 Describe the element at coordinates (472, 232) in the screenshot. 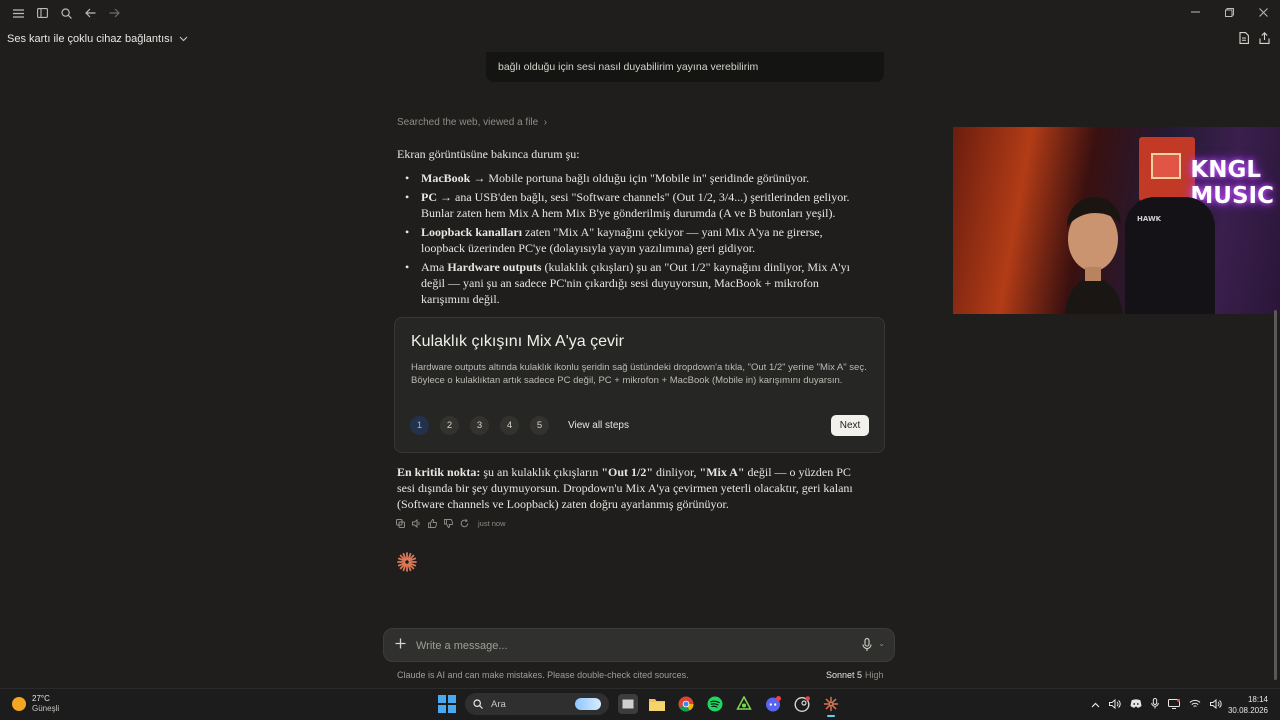

I see `bullet-bold: Loopback kanalları` at that location.